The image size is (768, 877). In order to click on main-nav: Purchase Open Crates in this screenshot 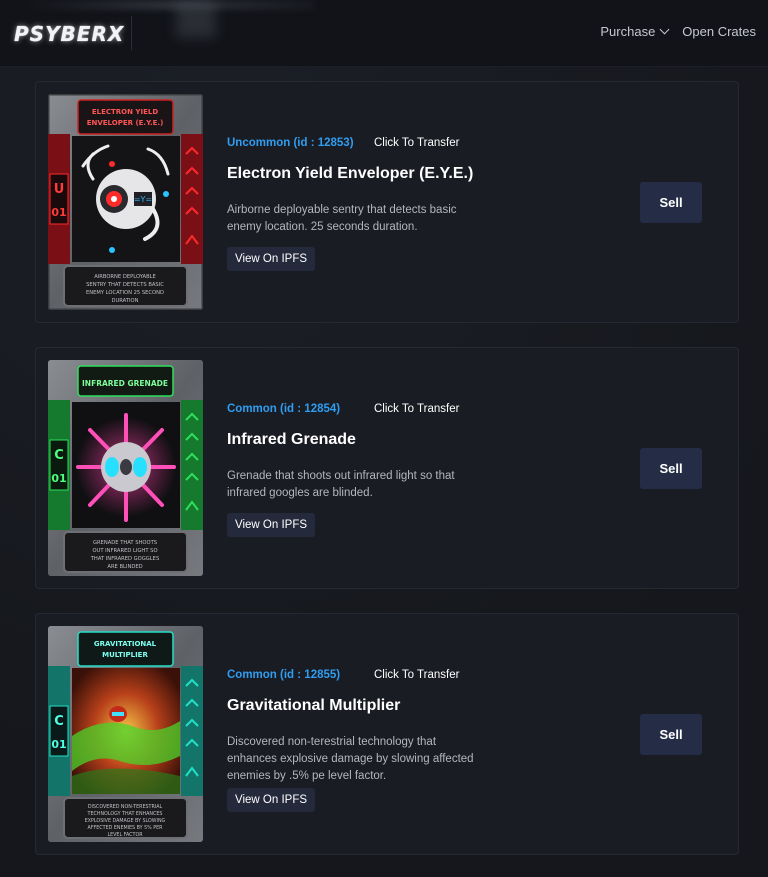, I will do `click(678, 31)`.